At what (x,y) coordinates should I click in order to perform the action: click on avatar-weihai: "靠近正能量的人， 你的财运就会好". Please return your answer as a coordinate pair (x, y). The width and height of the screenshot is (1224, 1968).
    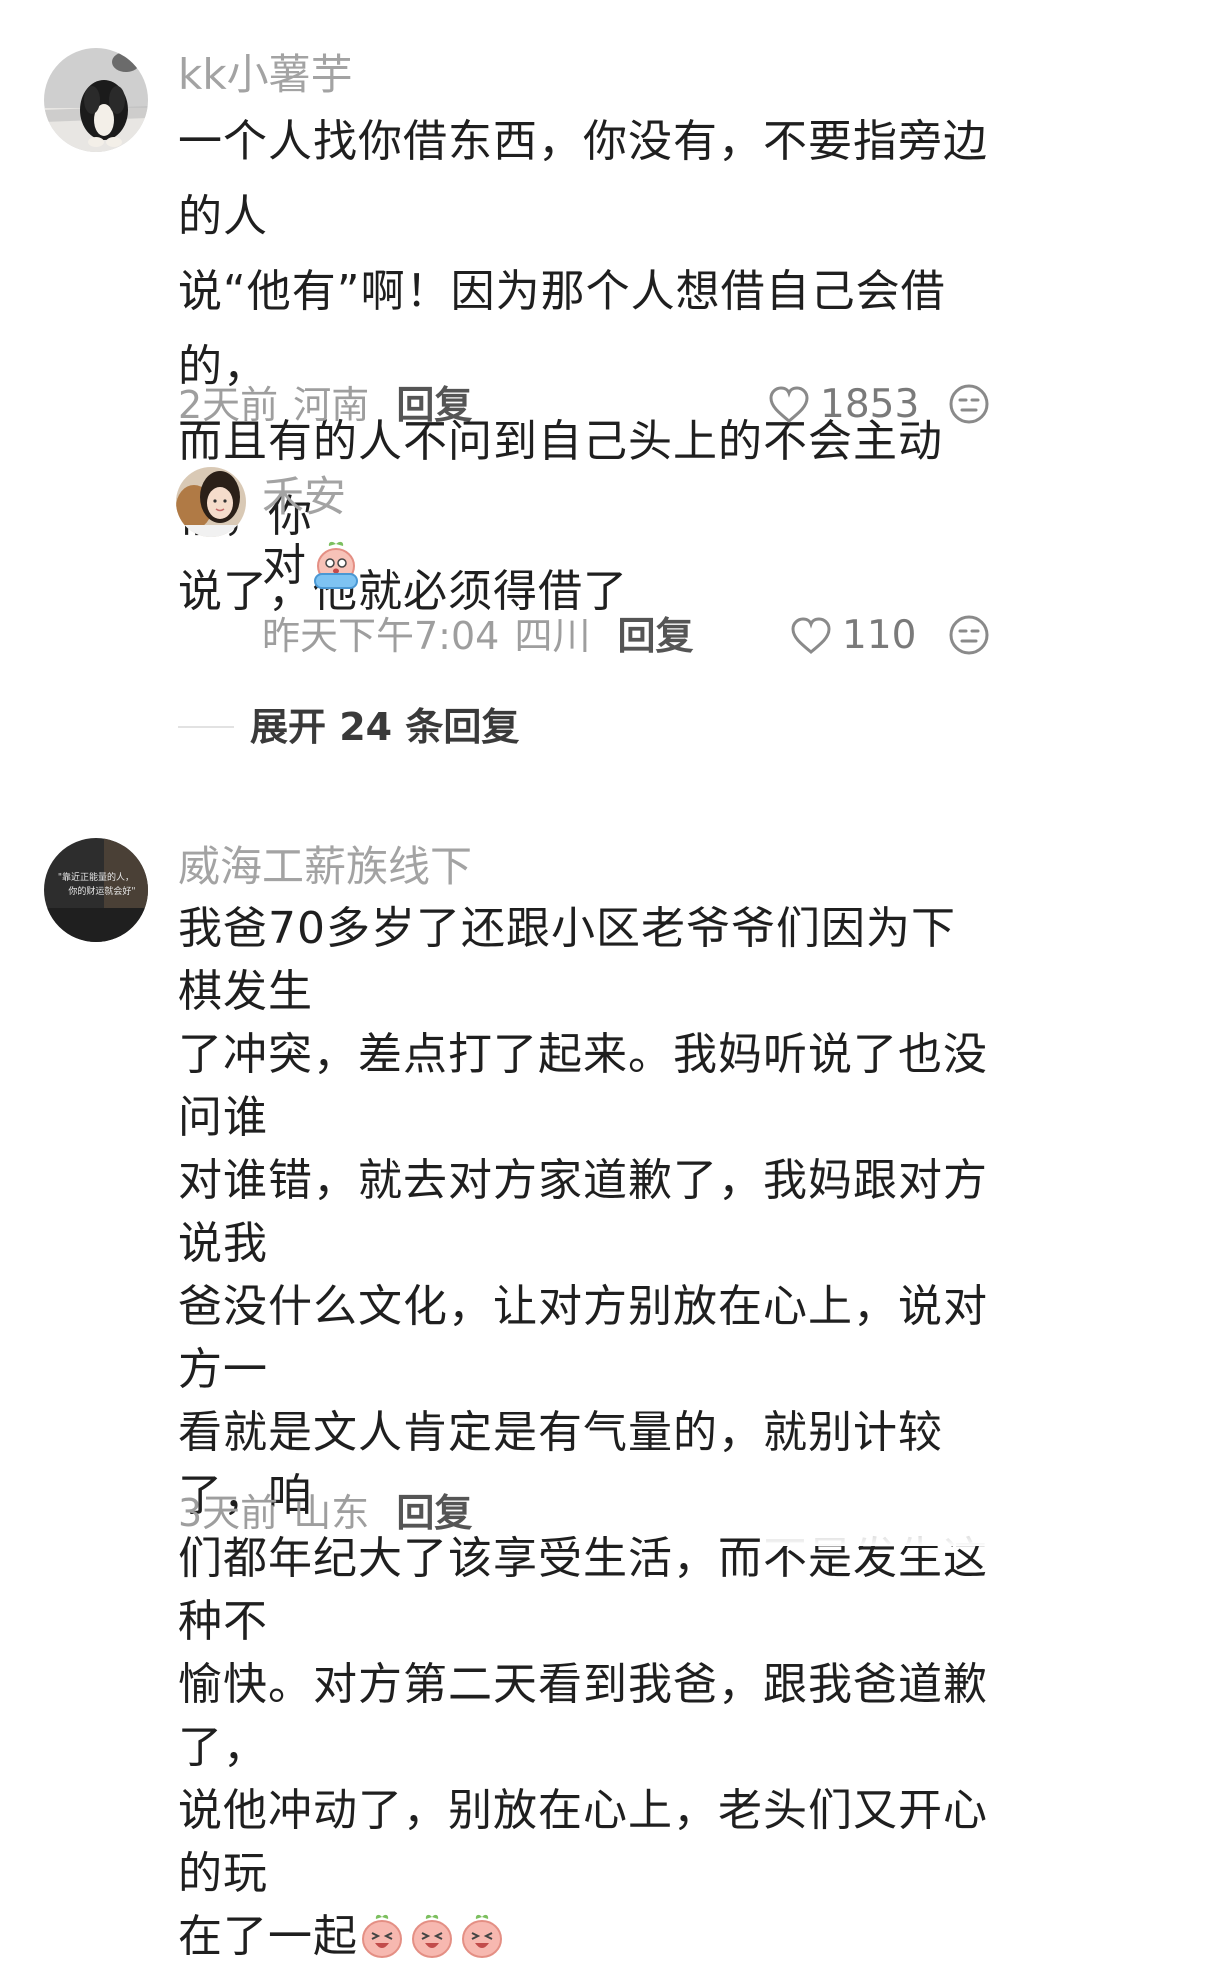
    Looking at the image, I should click on (96, 890).